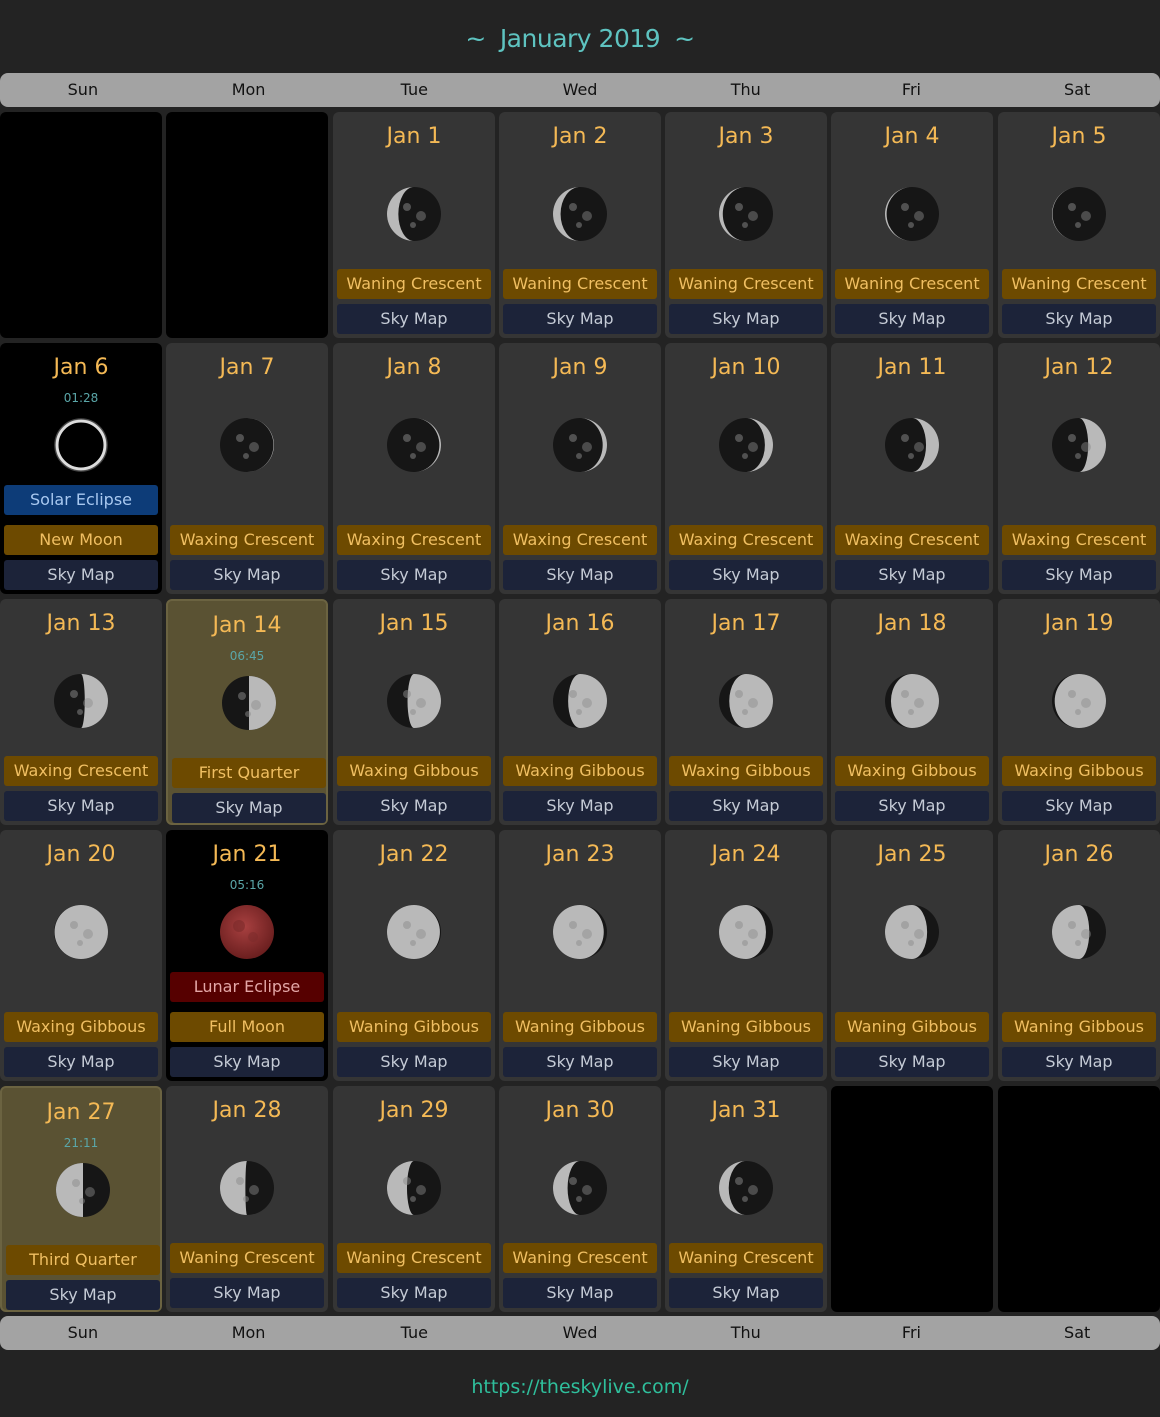 The height and width of the screenshot is (1417, 1160). What do you see at coordinates (247, 854) in the screenshot?
I see `day-date: Jan 21` at bounding box center [247, 854].